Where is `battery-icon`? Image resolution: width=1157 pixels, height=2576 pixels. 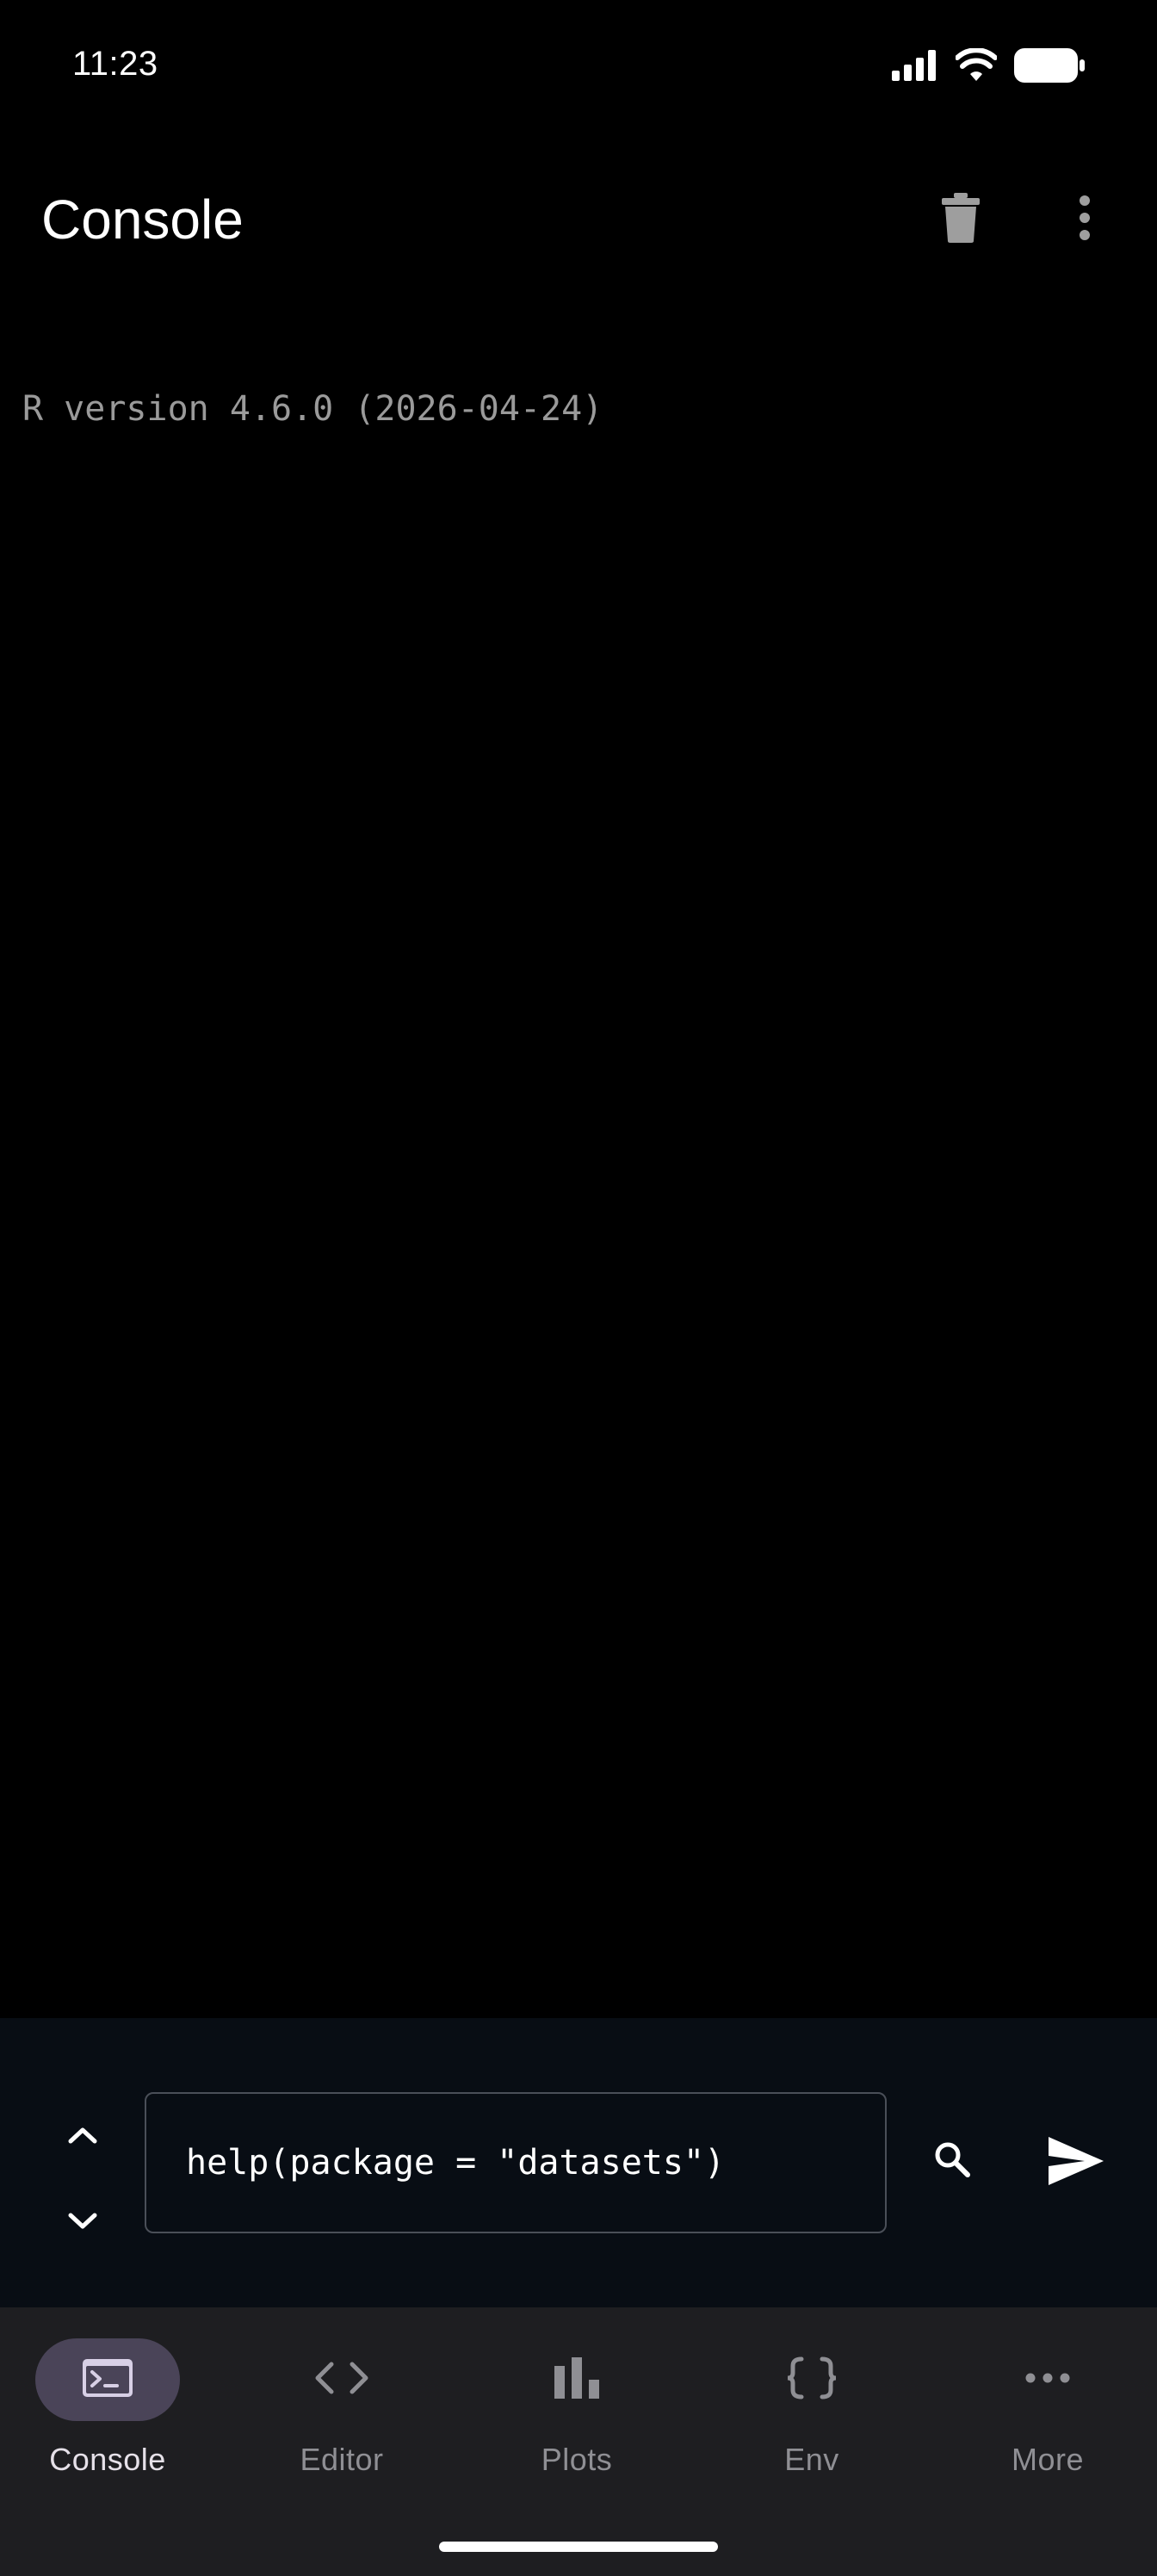 battery-icon is located at coordinates (1049, 67).